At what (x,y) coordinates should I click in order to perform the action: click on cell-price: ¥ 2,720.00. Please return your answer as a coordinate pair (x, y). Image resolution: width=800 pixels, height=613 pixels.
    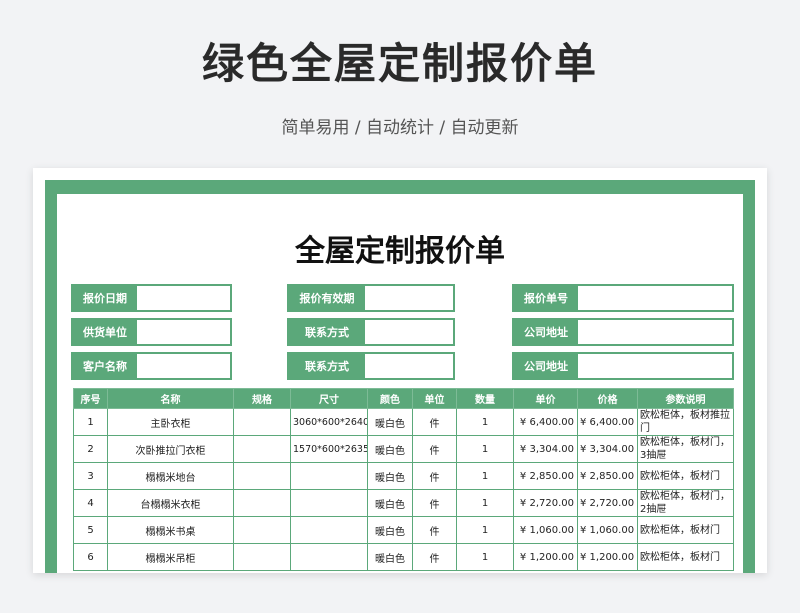
    Looking at the image, I should click on (545, 503).